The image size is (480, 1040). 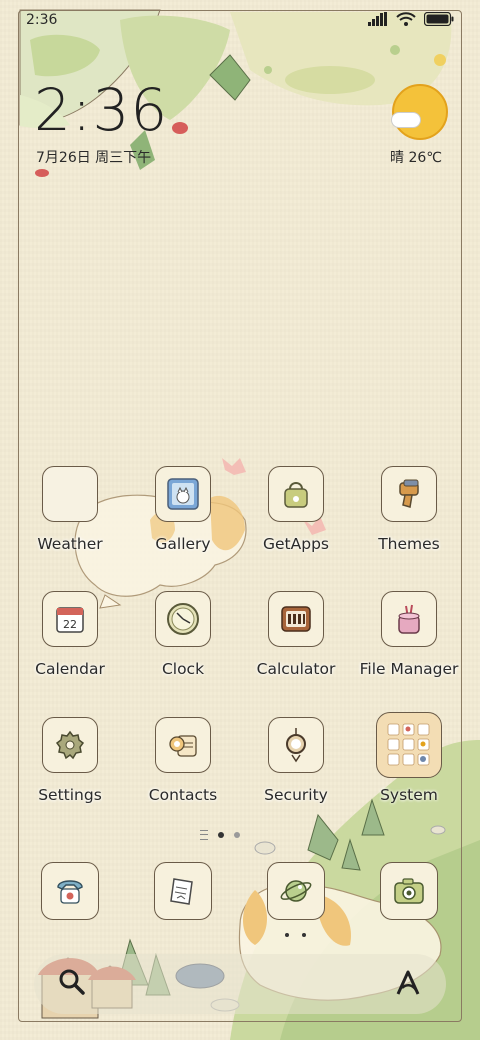 I want to click on app-settings: Settings, so click(x=70, y=760).